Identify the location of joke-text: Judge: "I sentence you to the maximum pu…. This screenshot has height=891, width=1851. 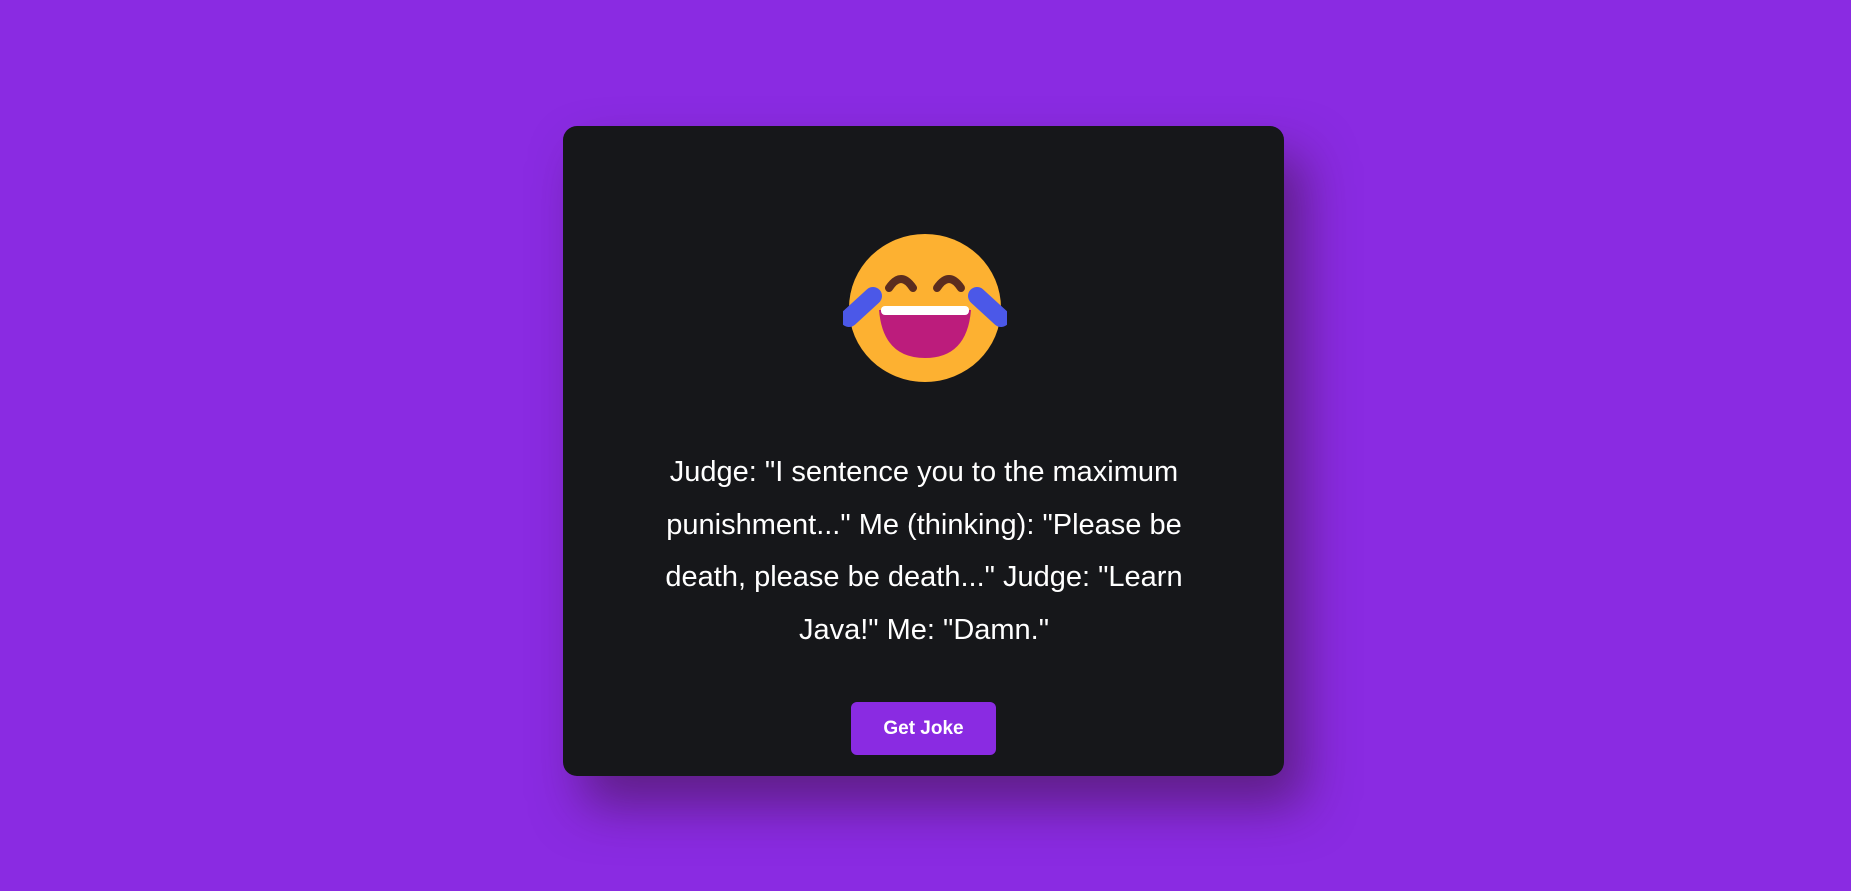
(924, 551).